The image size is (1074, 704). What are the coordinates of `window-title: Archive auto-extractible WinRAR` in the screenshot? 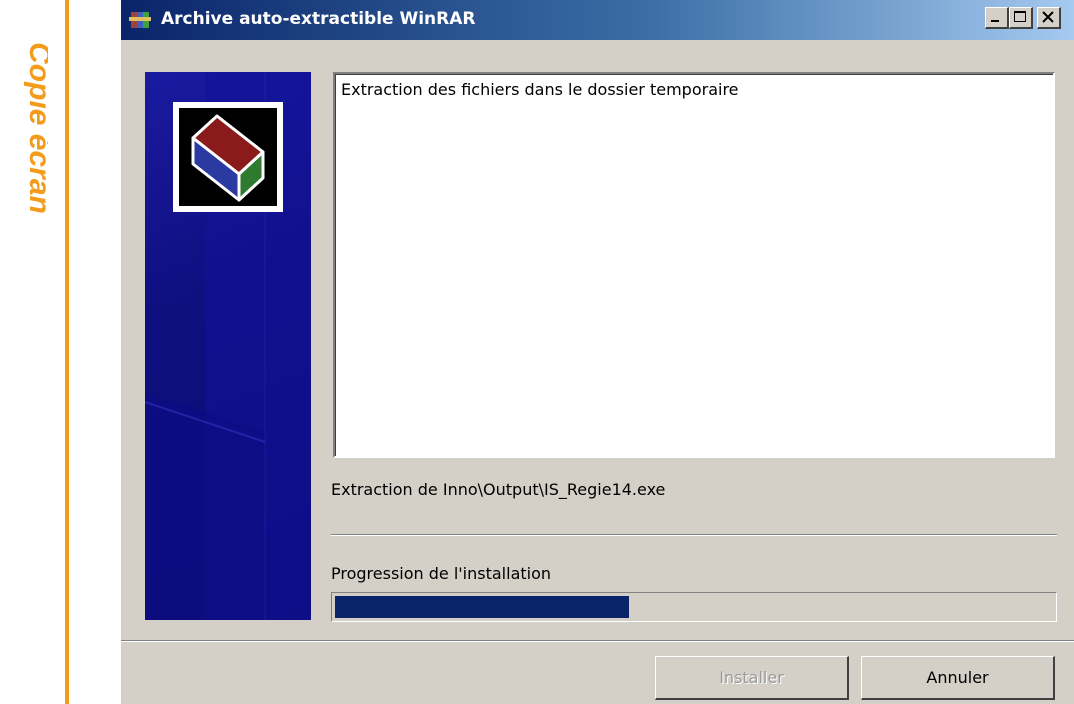 It's located at (318, 19).